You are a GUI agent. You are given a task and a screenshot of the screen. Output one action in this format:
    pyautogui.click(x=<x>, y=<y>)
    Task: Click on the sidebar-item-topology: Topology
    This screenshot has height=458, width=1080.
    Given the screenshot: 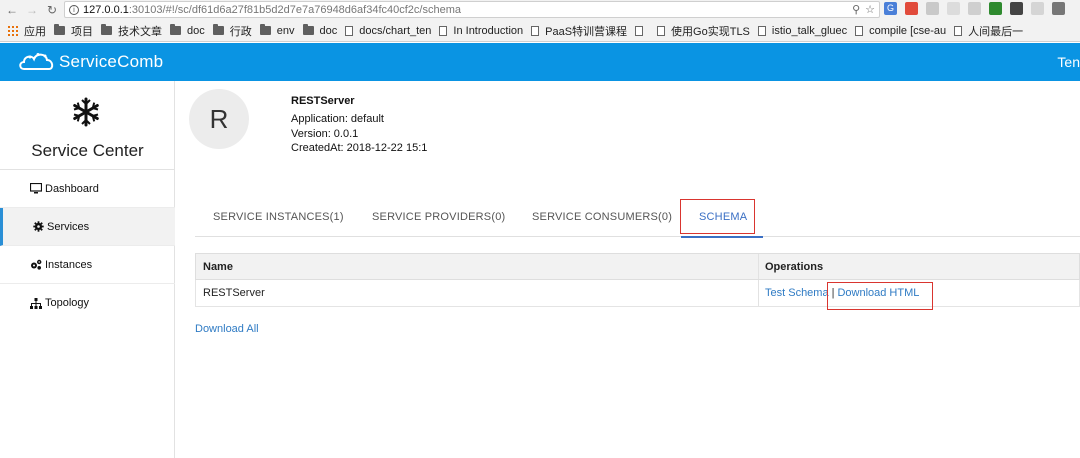 What is the action you would take?
    pyautogui.click(x=87, y=303)
    